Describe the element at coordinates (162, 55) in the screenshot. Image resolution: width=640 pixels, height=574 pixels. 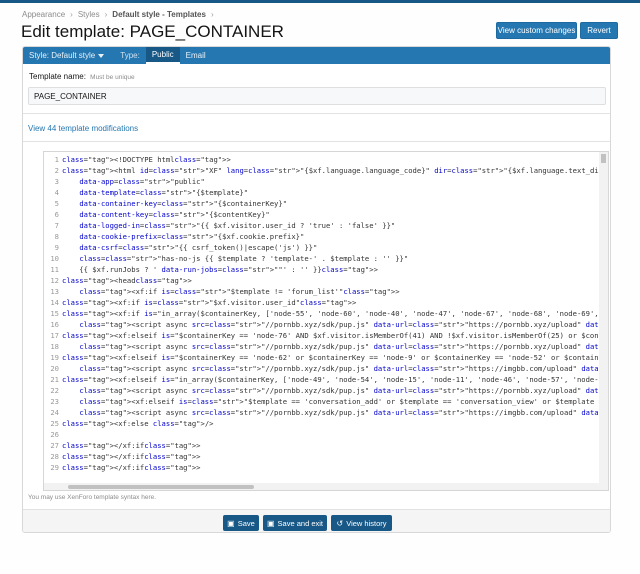
I see `tab-public: Public` at that location.